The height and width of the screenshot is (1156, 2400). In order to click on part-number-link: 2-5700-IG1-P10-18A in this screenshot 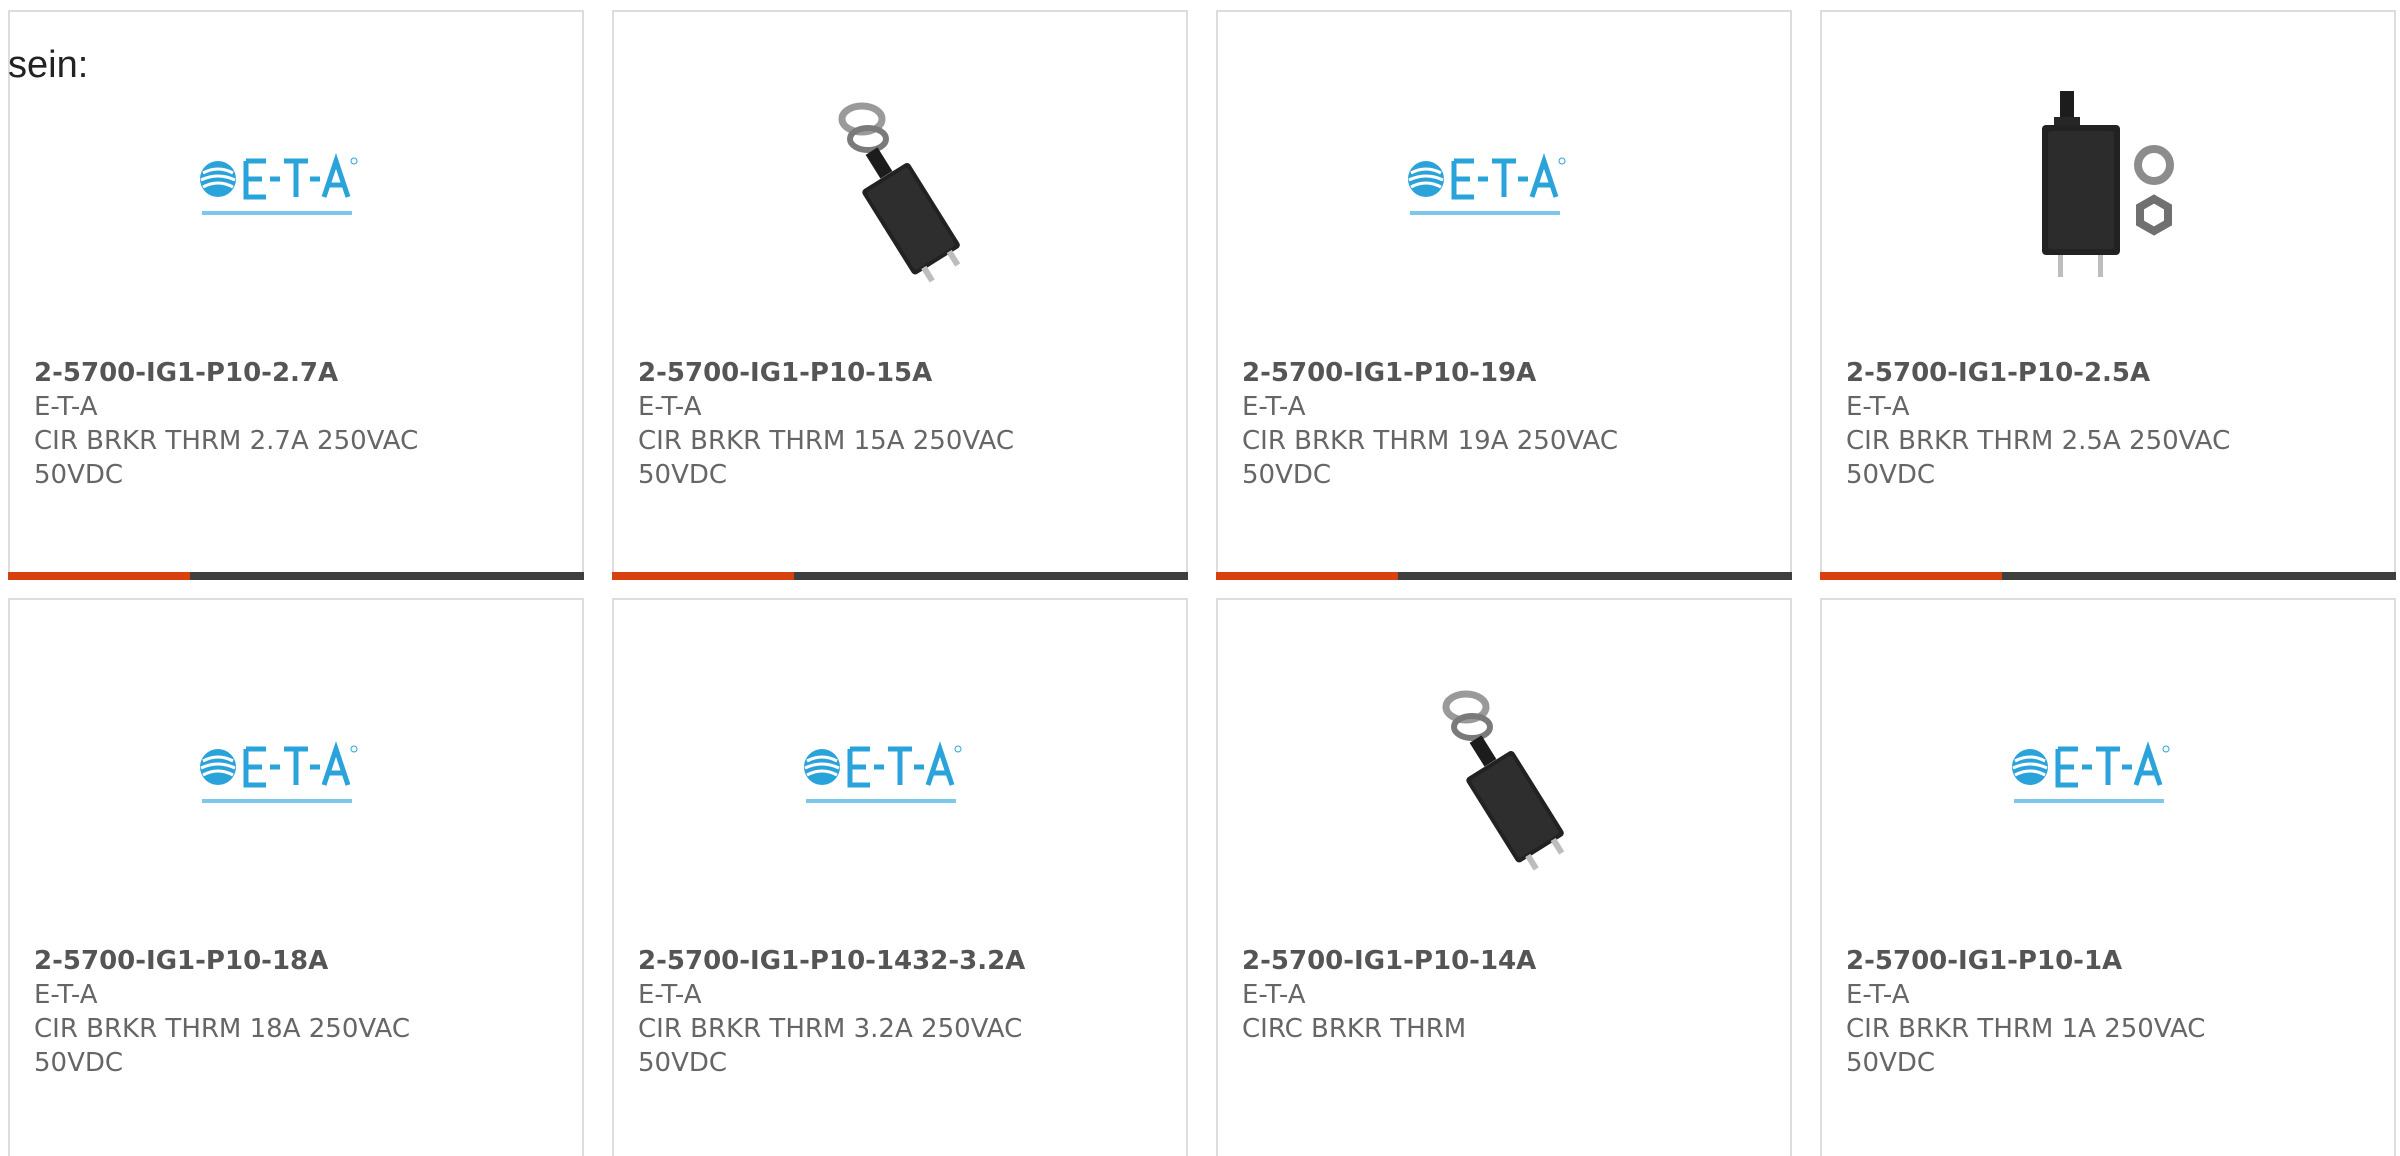, I will do `click(298, 961)`.